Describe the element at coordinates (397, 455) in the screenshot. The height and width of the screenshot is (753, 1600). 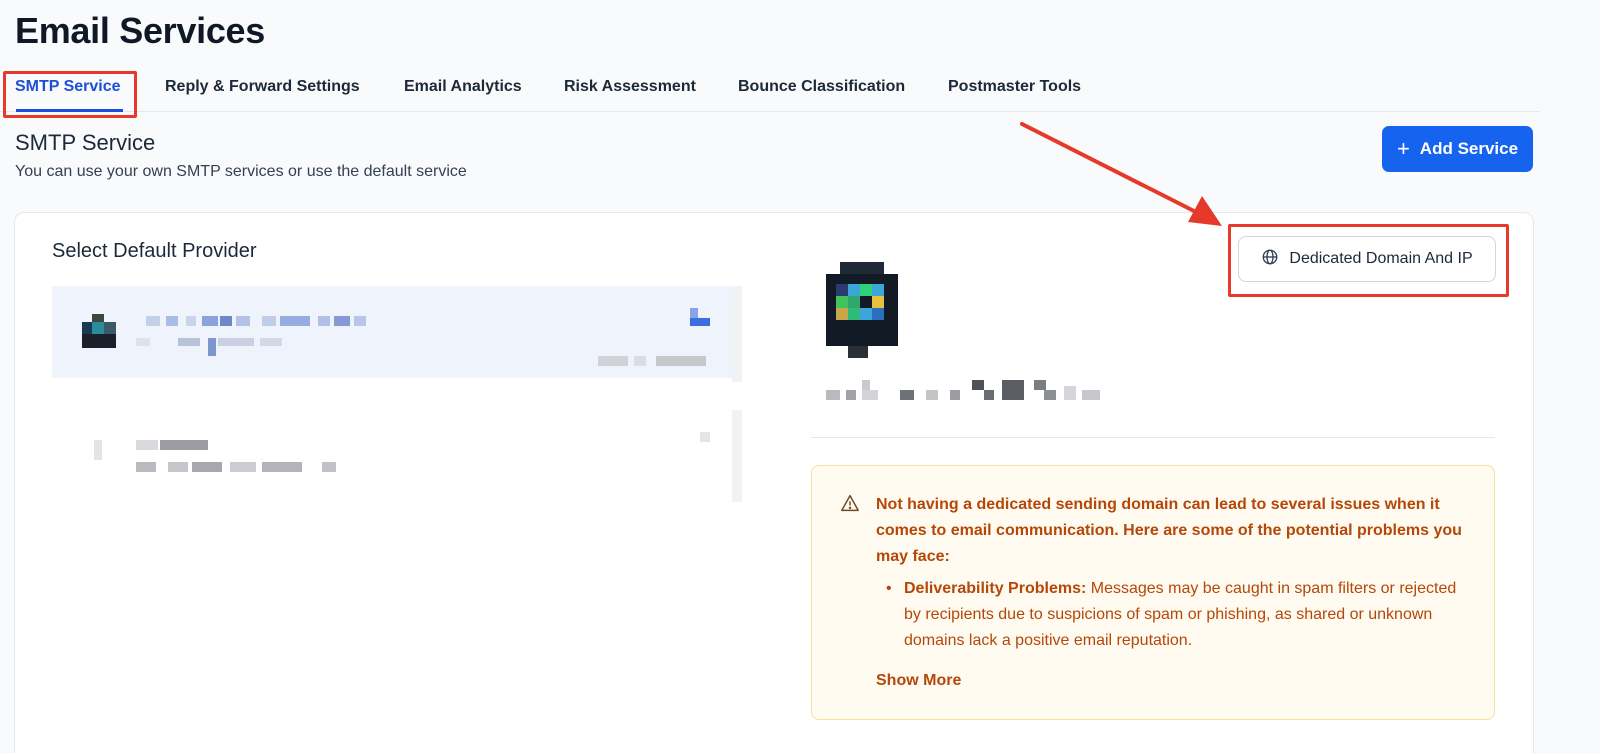
I see `provider-item` at that location.